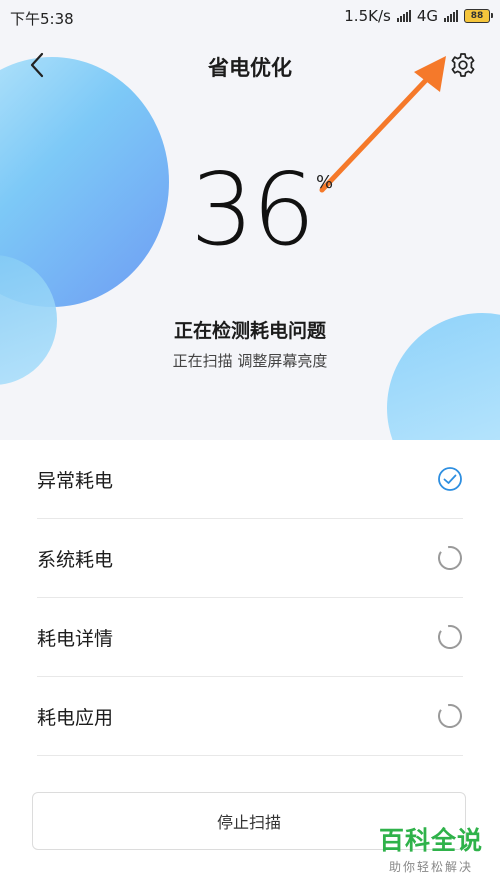 This screenshot has width=500, height=889. I want to click on status-indicators: 1.5K/s 4G 88, so click(418, 16).